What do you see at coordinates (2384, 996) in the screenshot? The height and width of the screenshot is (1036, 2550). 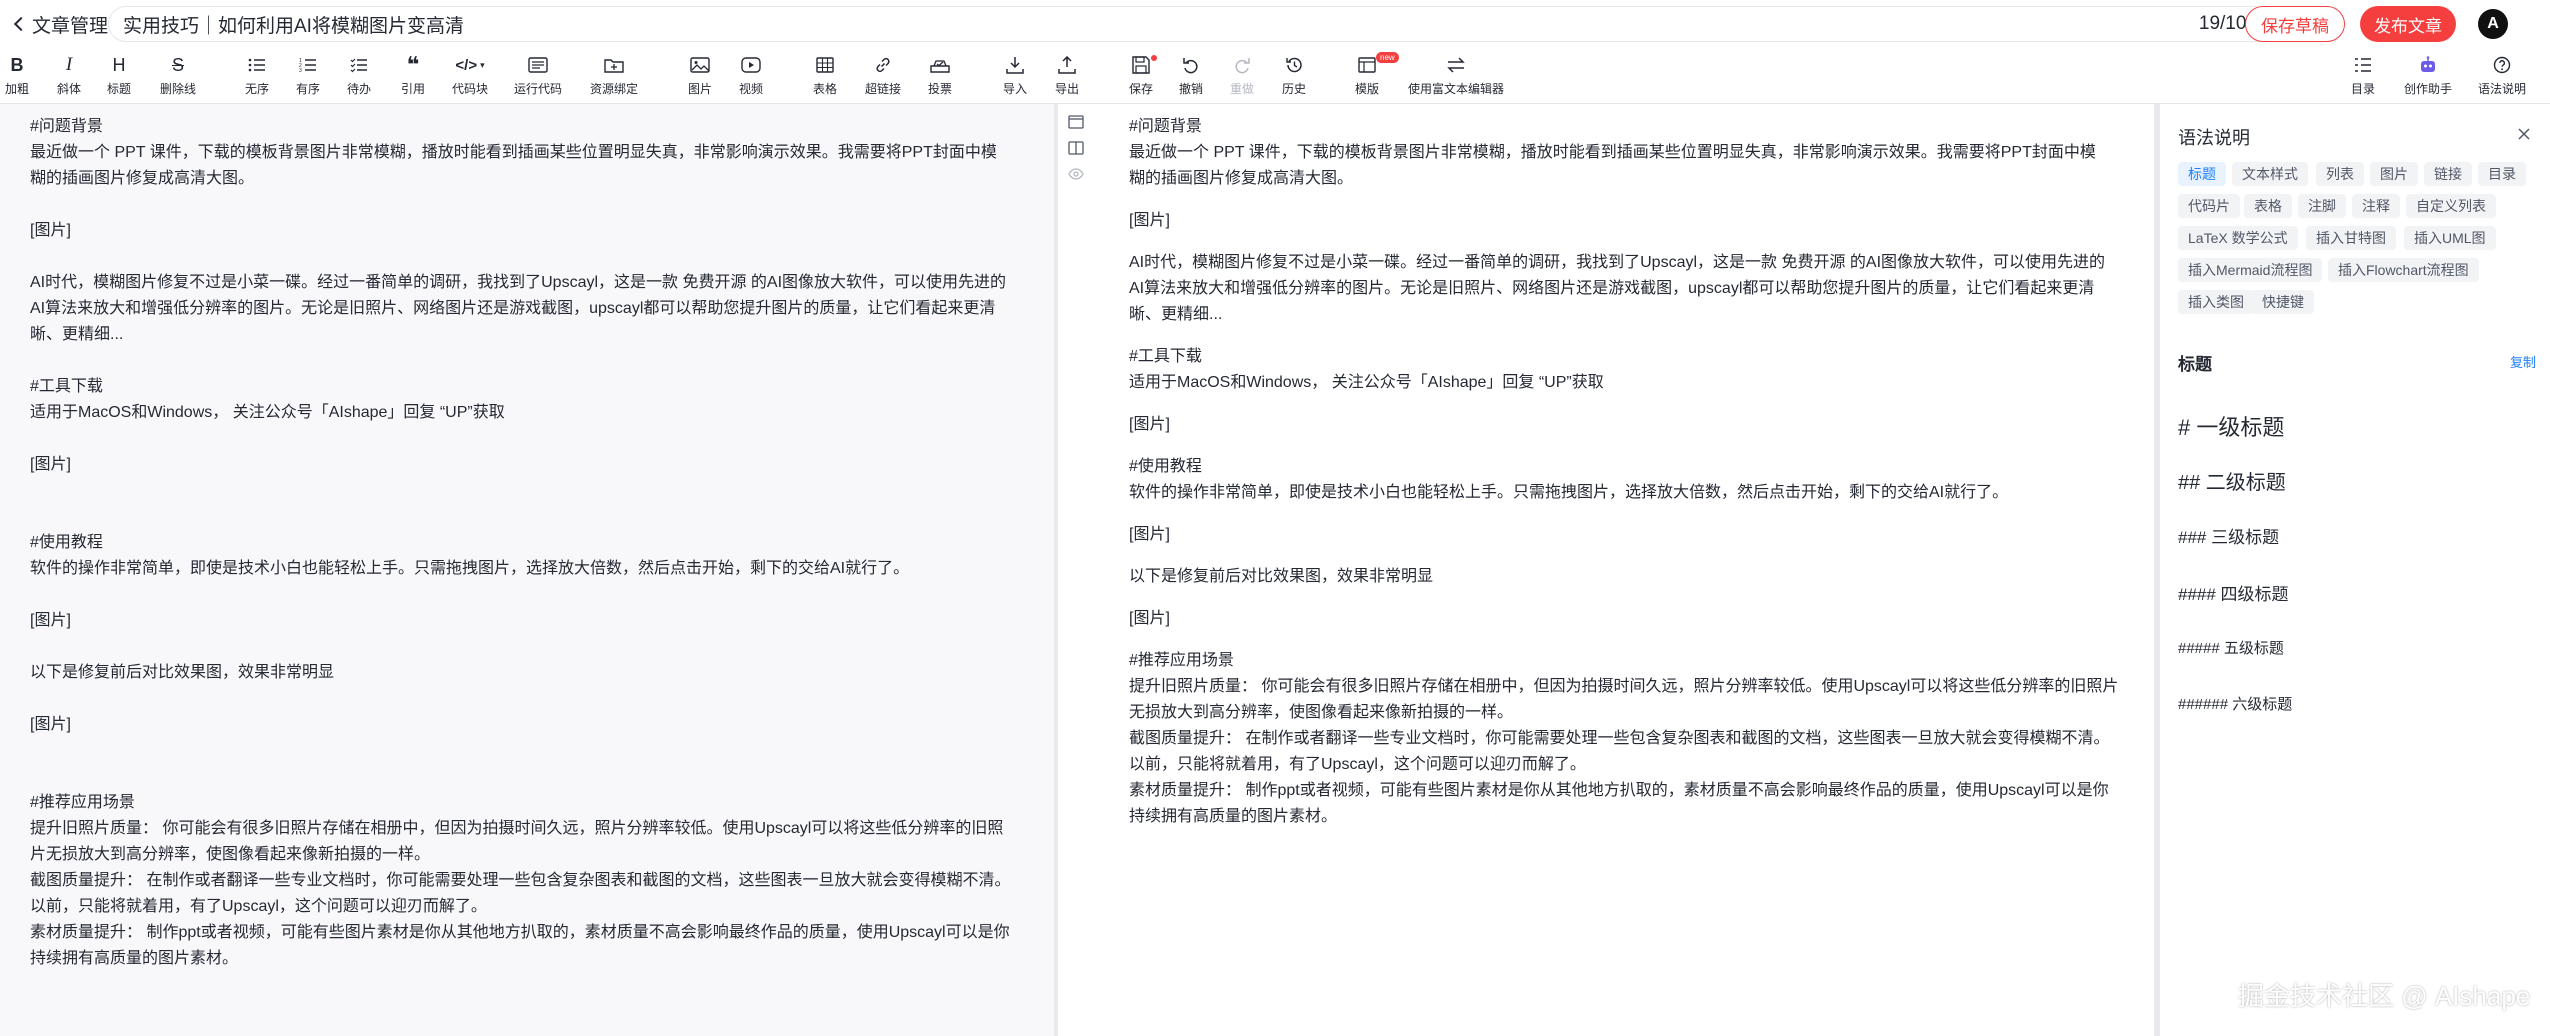 I see `watermark: 掘金技术社区 @ AIshape` at bounding box center [2384, 996].